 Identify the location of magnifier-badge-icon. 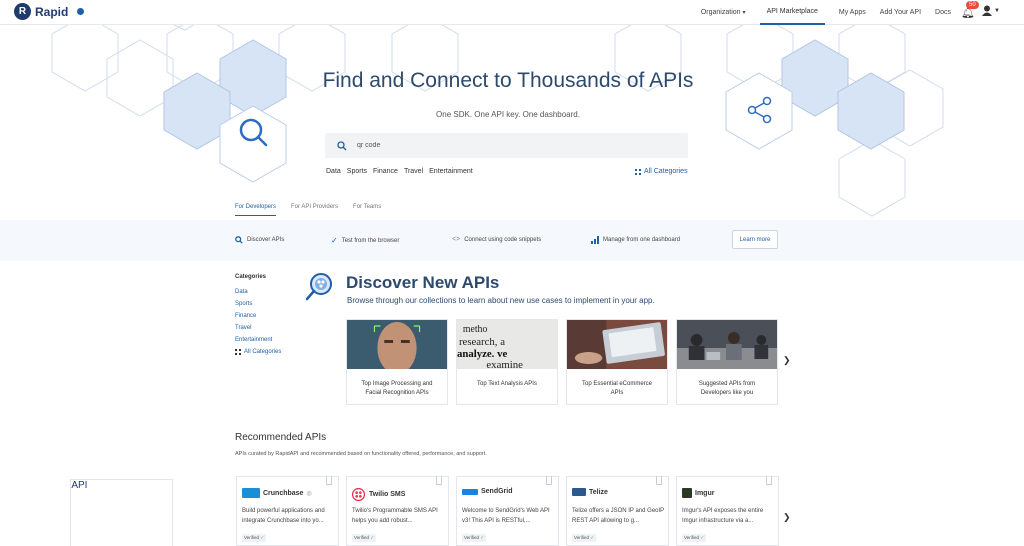
(318, 287).